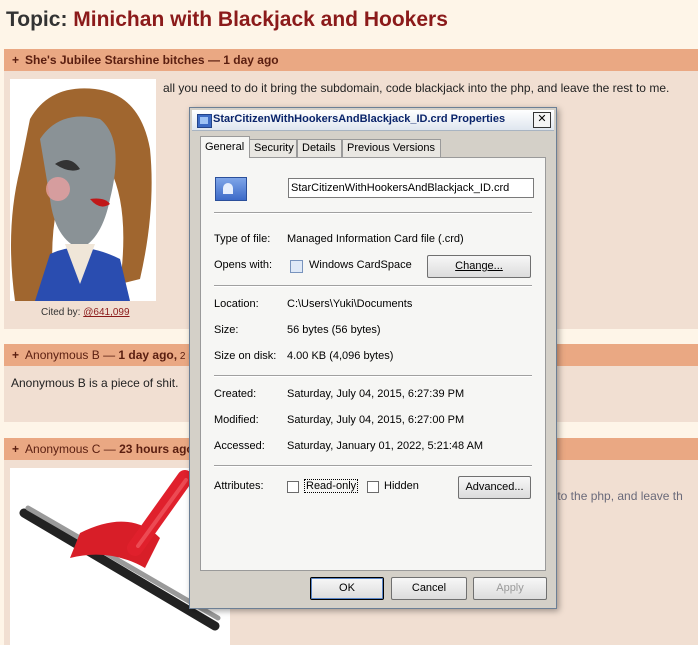 This screenshot has height=645, width=698. I want to click on close-button: ✕, so click(542, 120).